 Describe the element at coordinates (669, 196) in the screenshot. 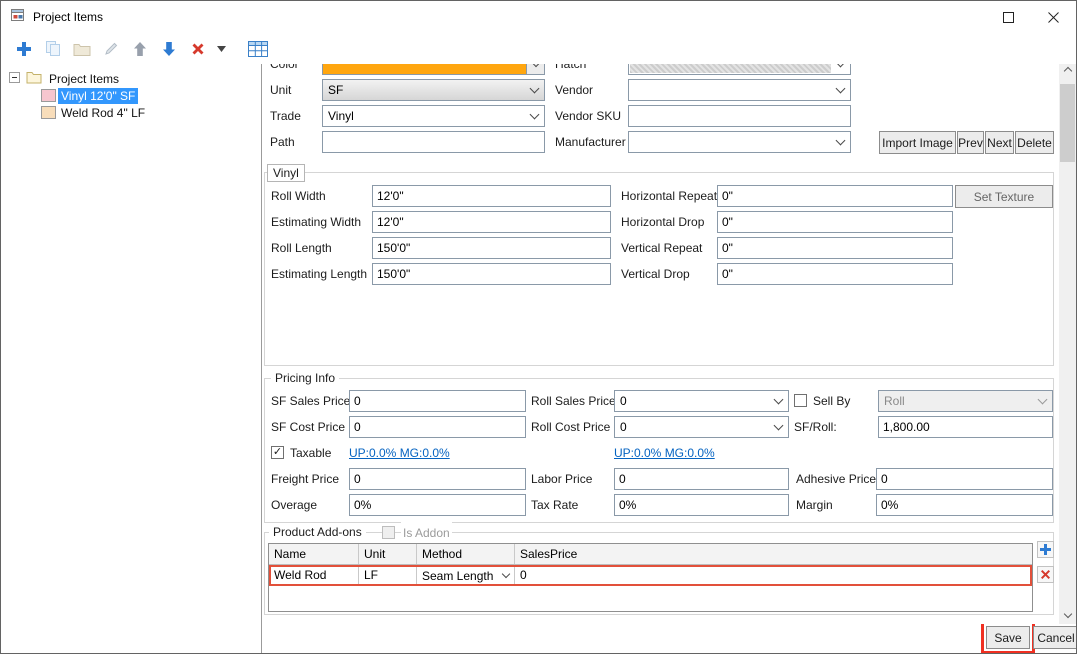

I see `horizontal-repeat-label: Horizontal Repeat` at that location.